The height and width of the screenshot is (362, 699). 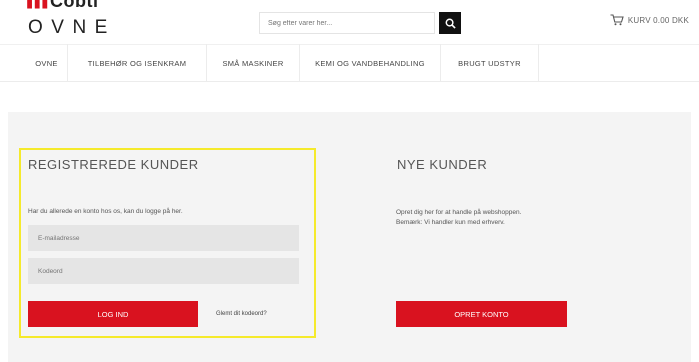 What do you see at coordinates (490, 63) in the screenshot?
I see `nav-item-brugt-udstyr: BRUGT UDSTYR` at bounding box center [490, 63].